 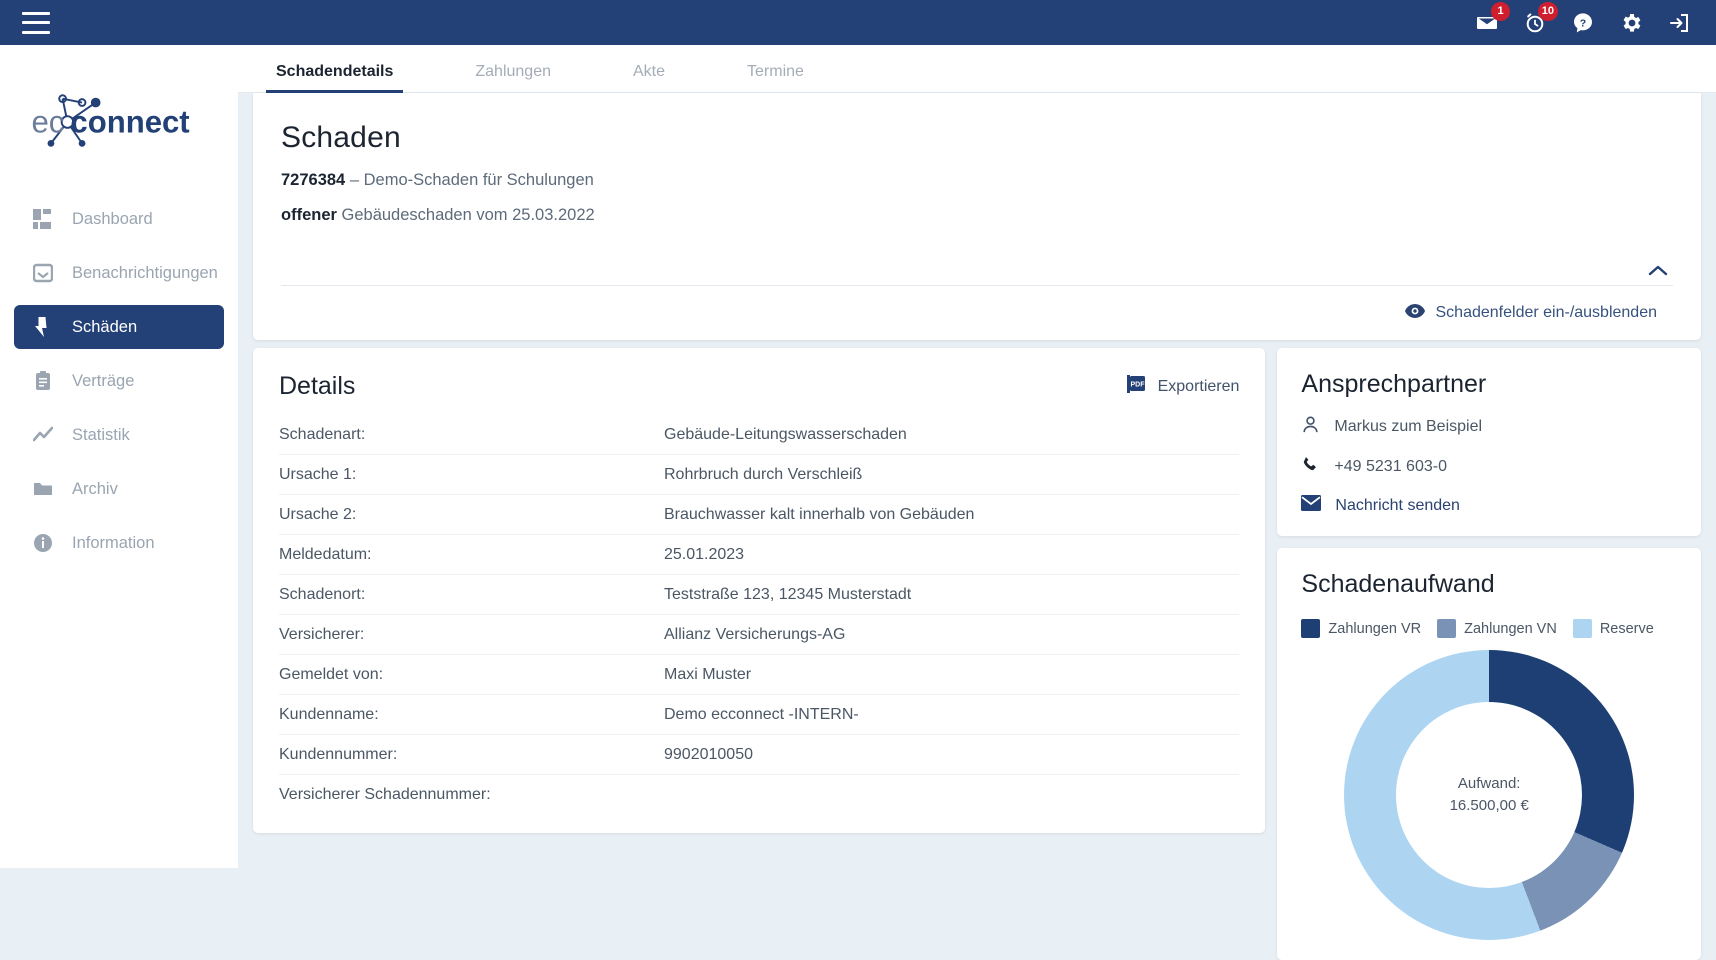 I want to click on claim-number: 7276384, so click(x=313, y=180).